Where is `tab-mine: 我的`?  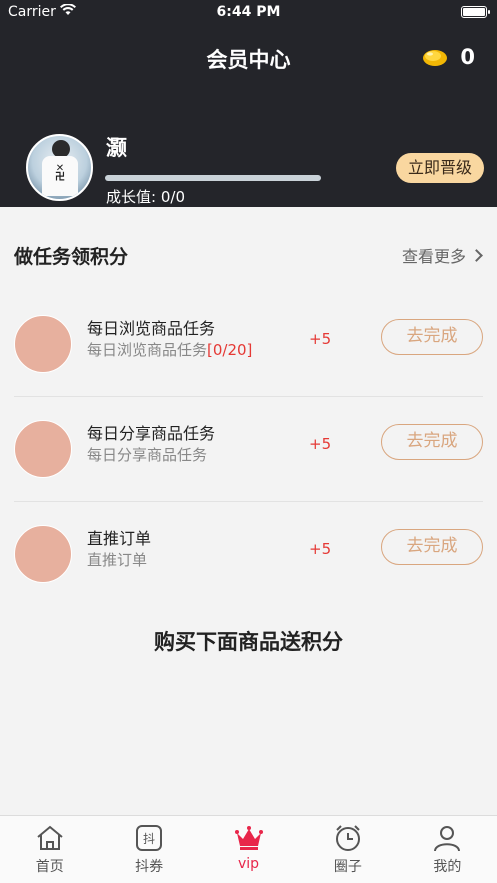
tab-mine: 我的 is located at coordinates (447, 849).